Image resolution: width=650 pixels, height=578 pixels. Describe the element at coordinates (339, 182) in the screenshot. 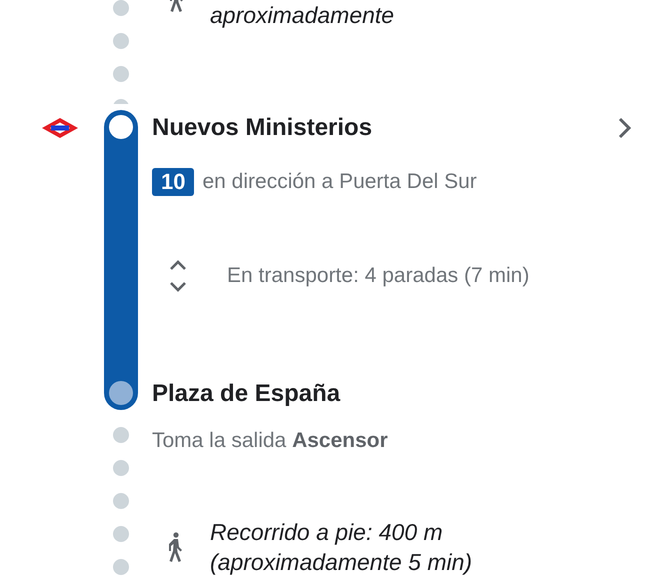

I see `direction-text: en dirección a Puerta Del Sur` at that location.